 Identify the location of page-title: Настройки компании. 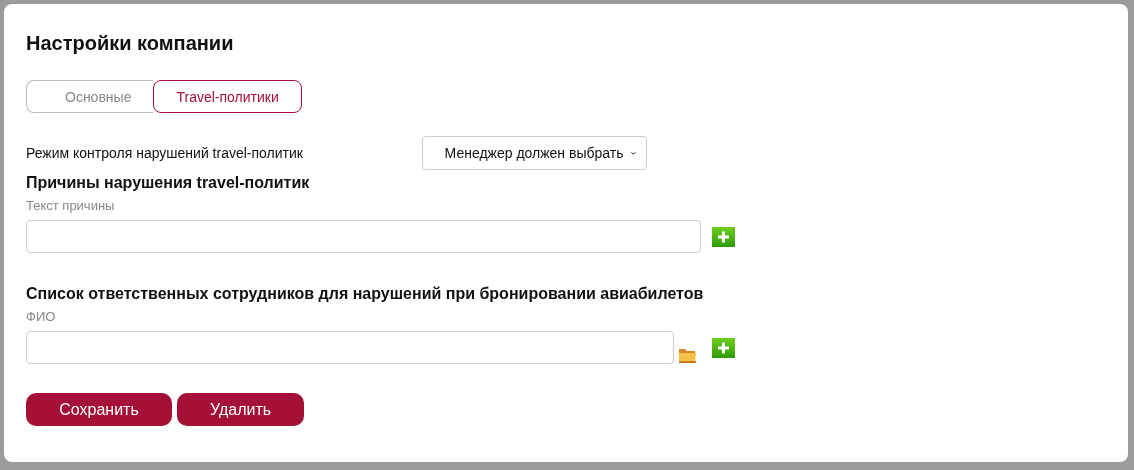
(130, 43).